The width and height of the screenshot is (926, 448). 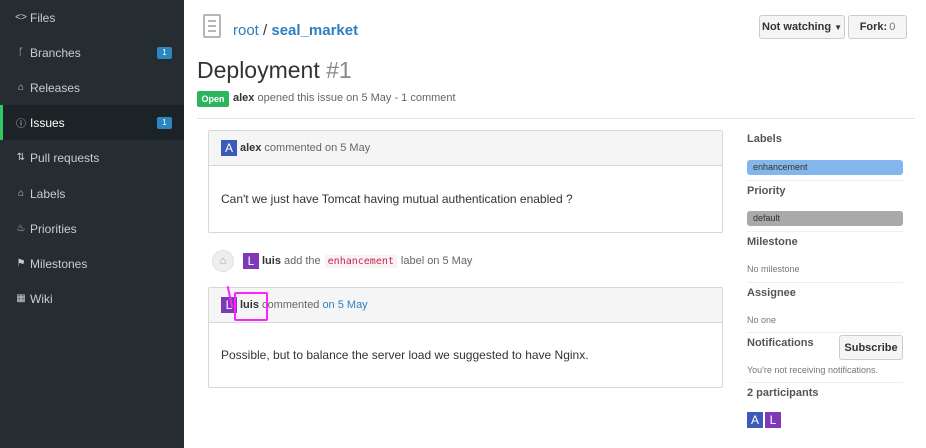 What do you see at coordinates (21, 52) in the screenshot?
I see `branch-icon: ᚴ` at bounding box center [21, 52].